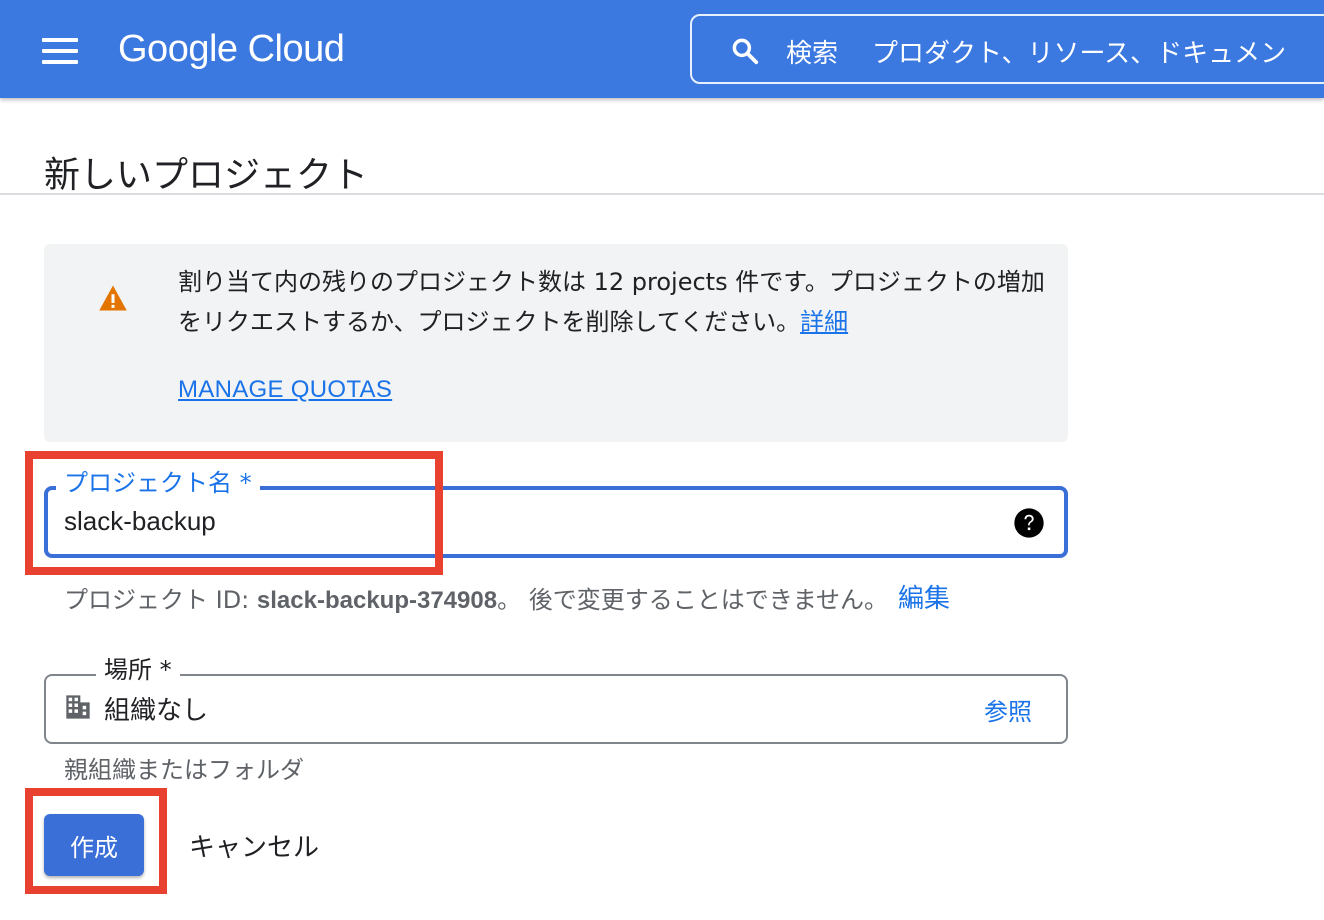 This screenshot has height=920, width=1324. Describe the element at coordinates (140, 521) in the screenshot. I see `project-name-input: slack-backup` at that location.